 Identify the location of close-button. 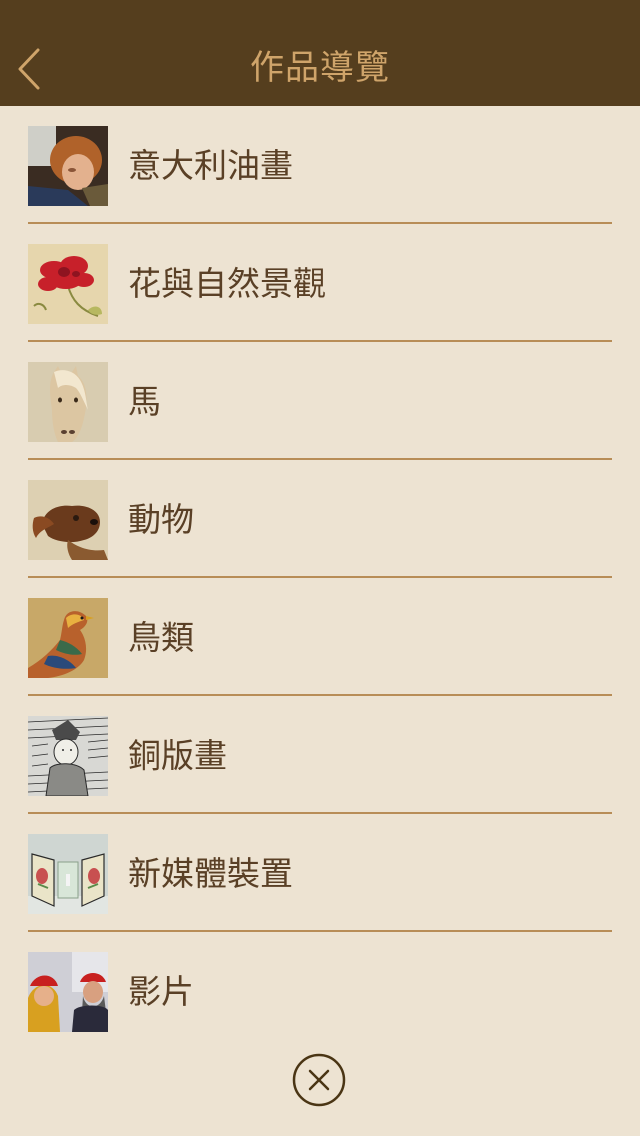
(319, 1080).